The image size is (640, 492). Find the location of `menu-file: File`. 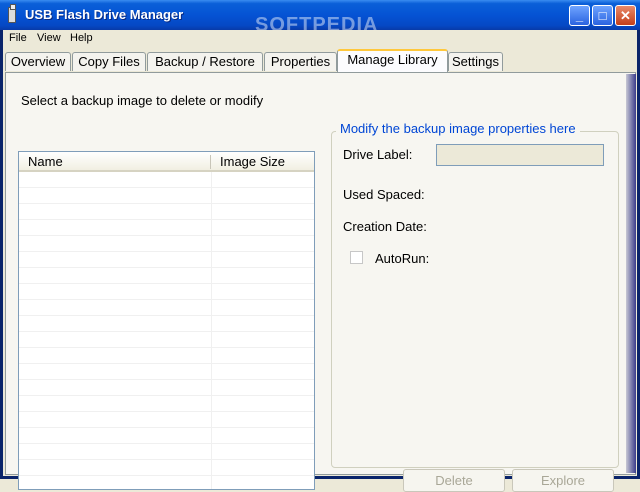

menu-file: File is located at coordinates (18, 38).